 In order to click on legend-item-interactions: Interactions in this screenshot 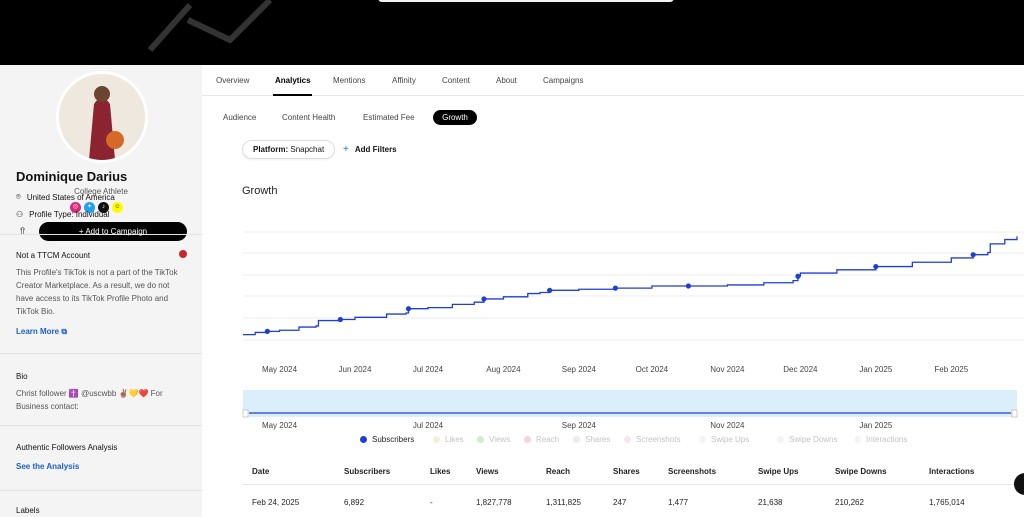, I will do `click(880, 439)`.